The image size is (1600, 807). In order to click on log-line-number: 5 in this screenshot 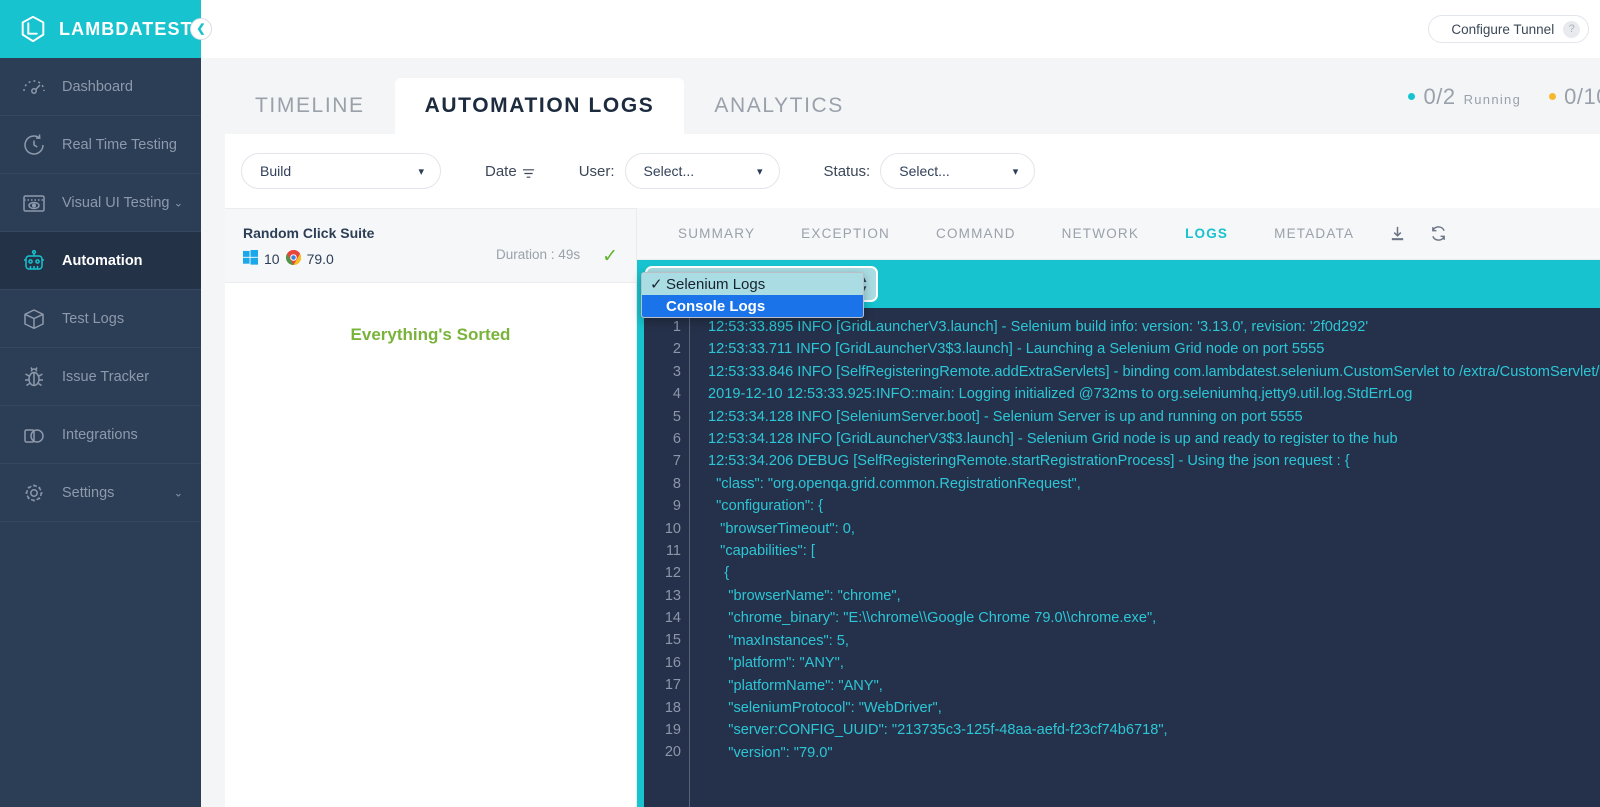, I will do `click(676, 416)`.